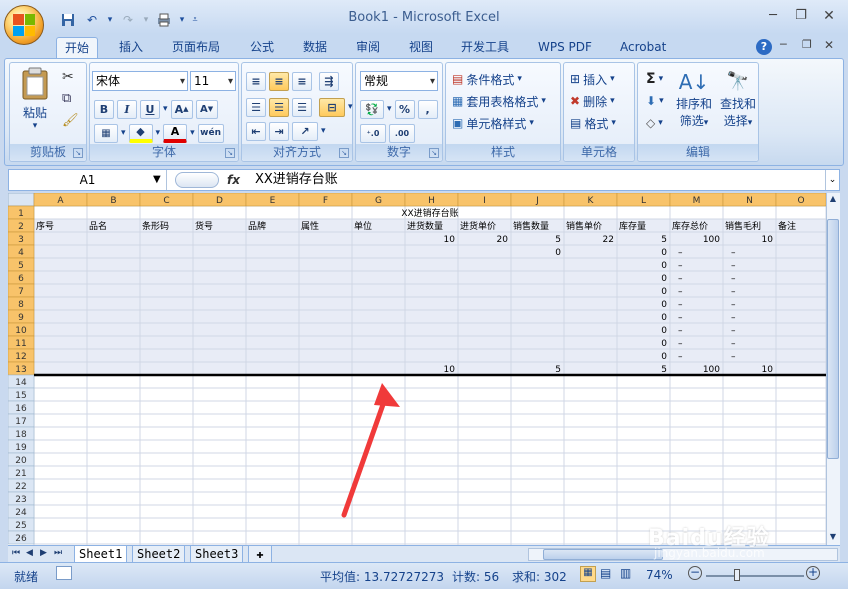 This screenshot has height=589, width=848. What do you see at coordinates (157, 180) in the screenshot?
I see `name-box-dropdown-icon: ▼` at bounding box center [157, 180].